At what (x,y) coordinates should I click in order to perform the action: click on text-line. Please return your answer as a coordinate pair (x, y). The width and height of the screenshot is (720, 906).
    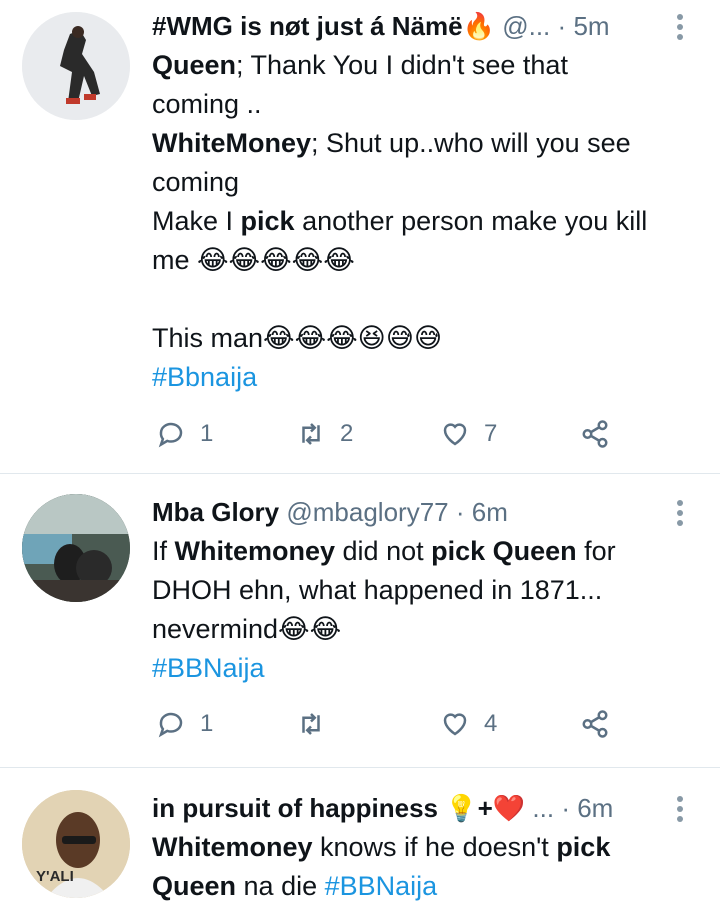
    Looking at the image, I should click on (424, 299).